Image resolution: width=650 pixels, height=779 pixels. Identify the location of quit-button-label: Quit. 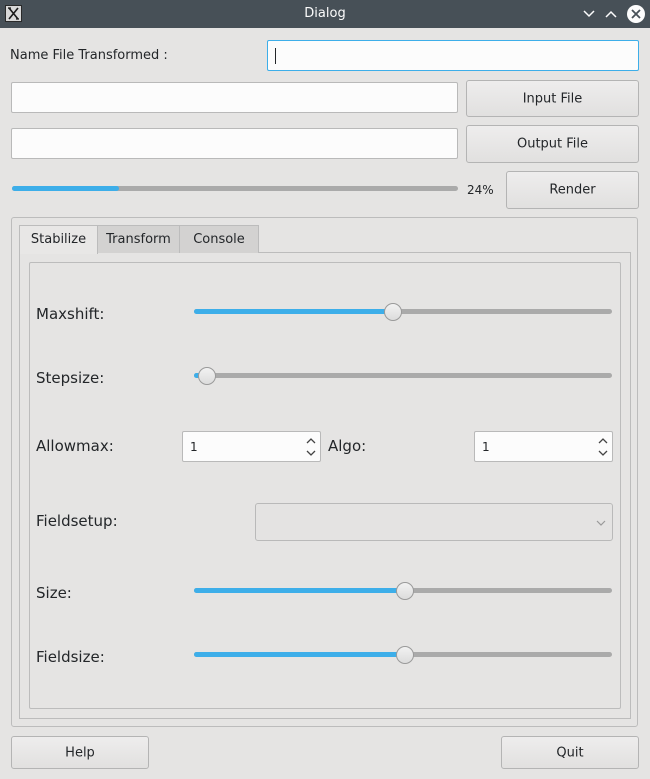
(570, 752).